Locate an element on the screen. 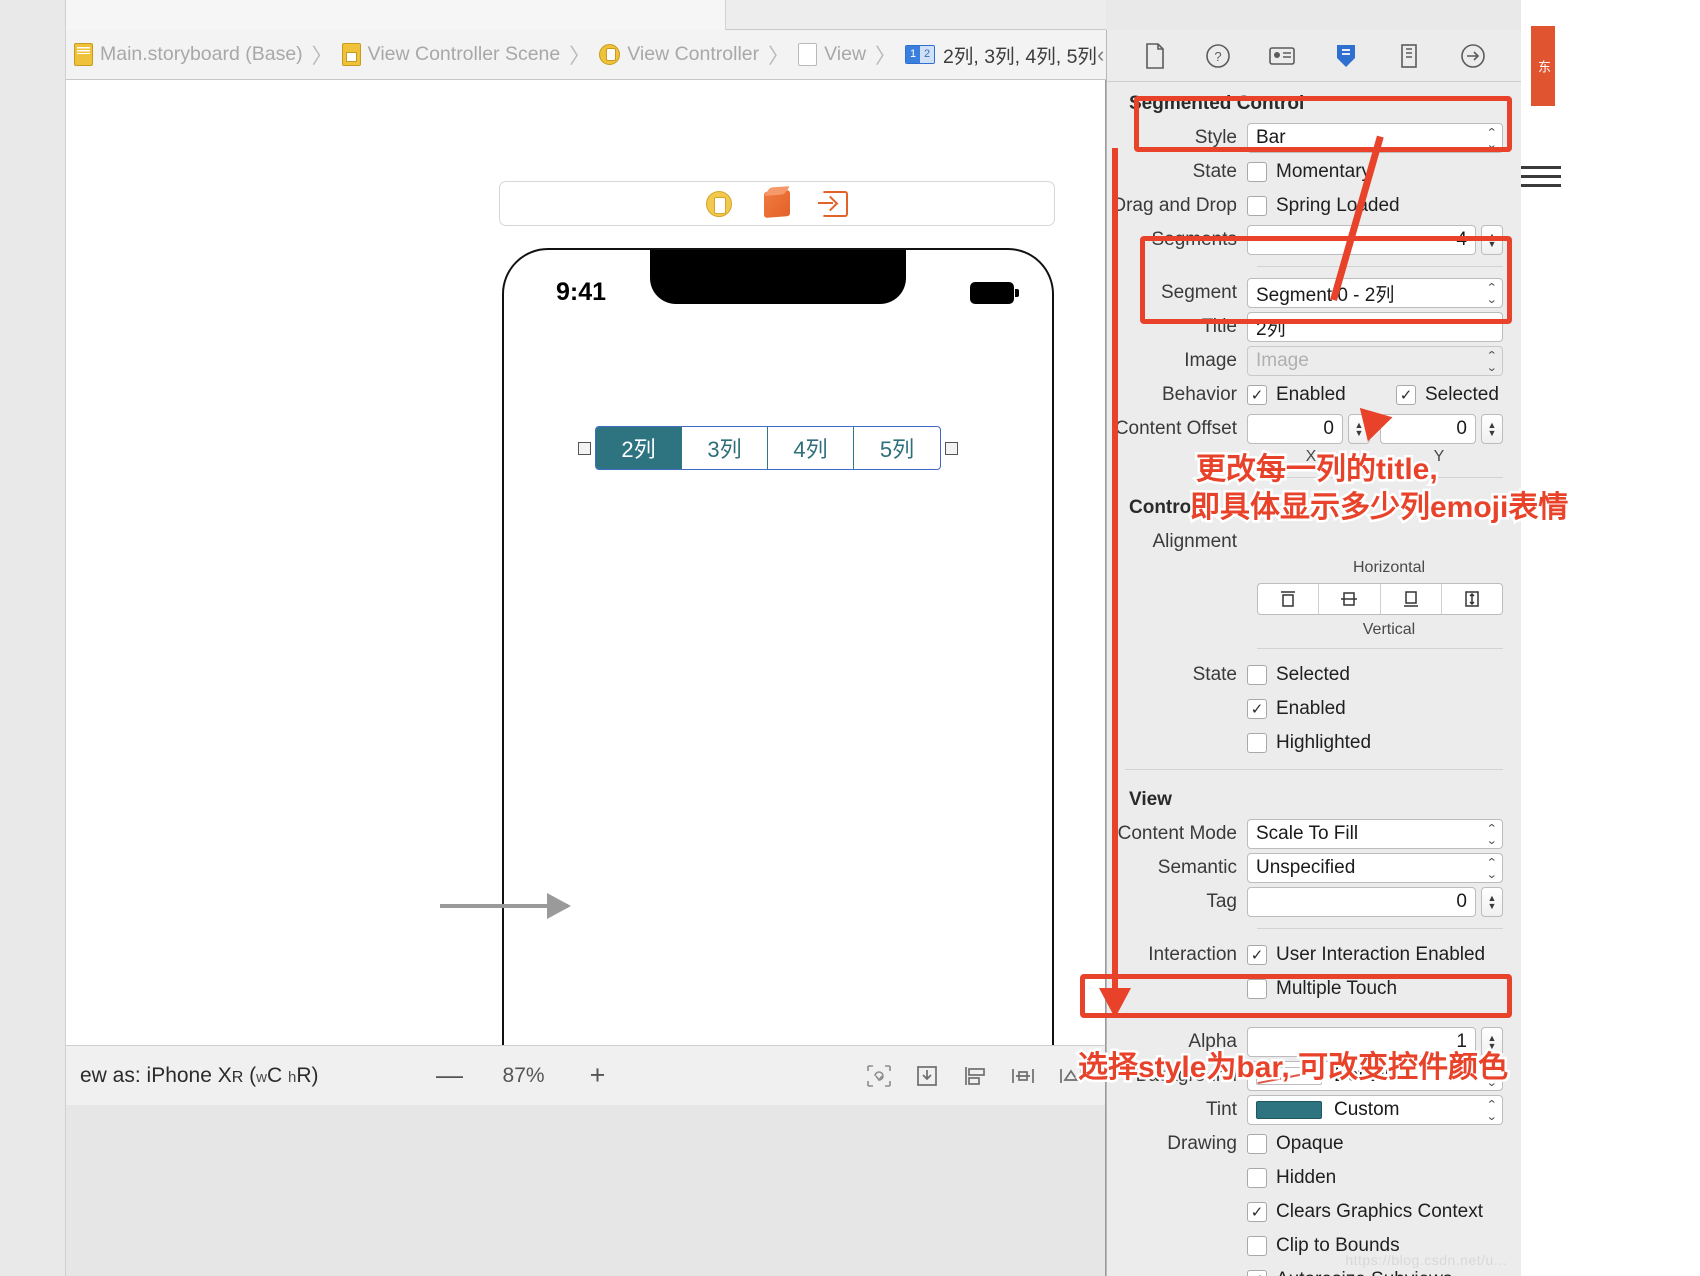 Image resolution: width=1700 pixels, height=1276 pixels. view-as-control: ew as: iPhone XR (wC hR) is located at coordinates (199, 1076).